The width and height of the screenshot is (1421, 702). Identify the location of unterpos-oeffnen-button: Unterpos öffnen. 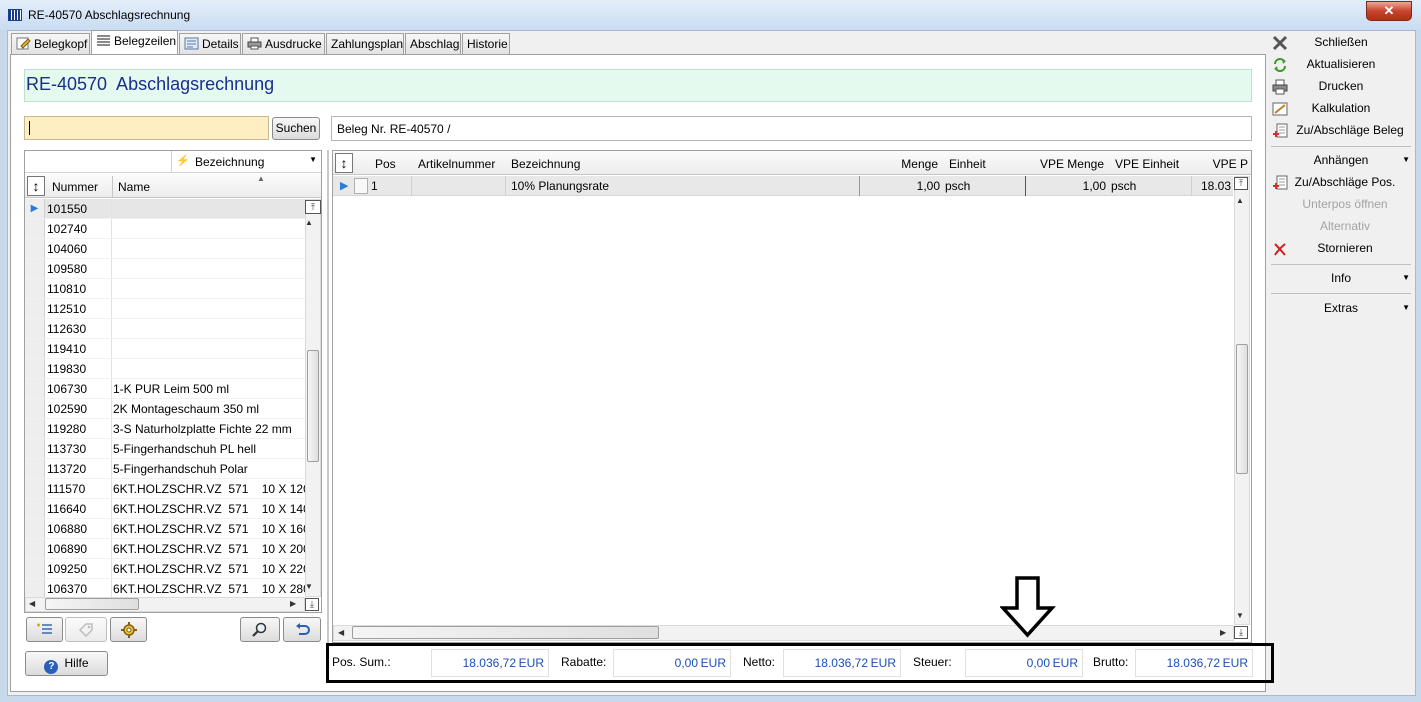
(1341, 205).